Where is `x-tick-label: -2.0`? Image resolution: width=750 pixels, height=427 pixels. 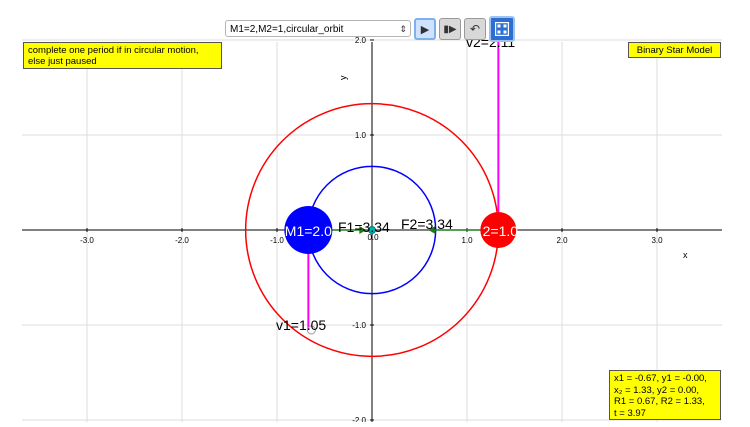 x-tick-label: -2.0 is located at coordinates (182, 240).